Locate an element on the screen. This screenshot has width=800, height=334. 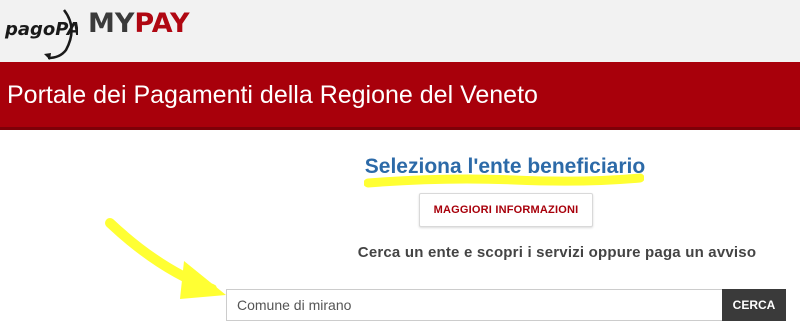
mypay-logo: MYPAY is located at coordinates (139, 24).